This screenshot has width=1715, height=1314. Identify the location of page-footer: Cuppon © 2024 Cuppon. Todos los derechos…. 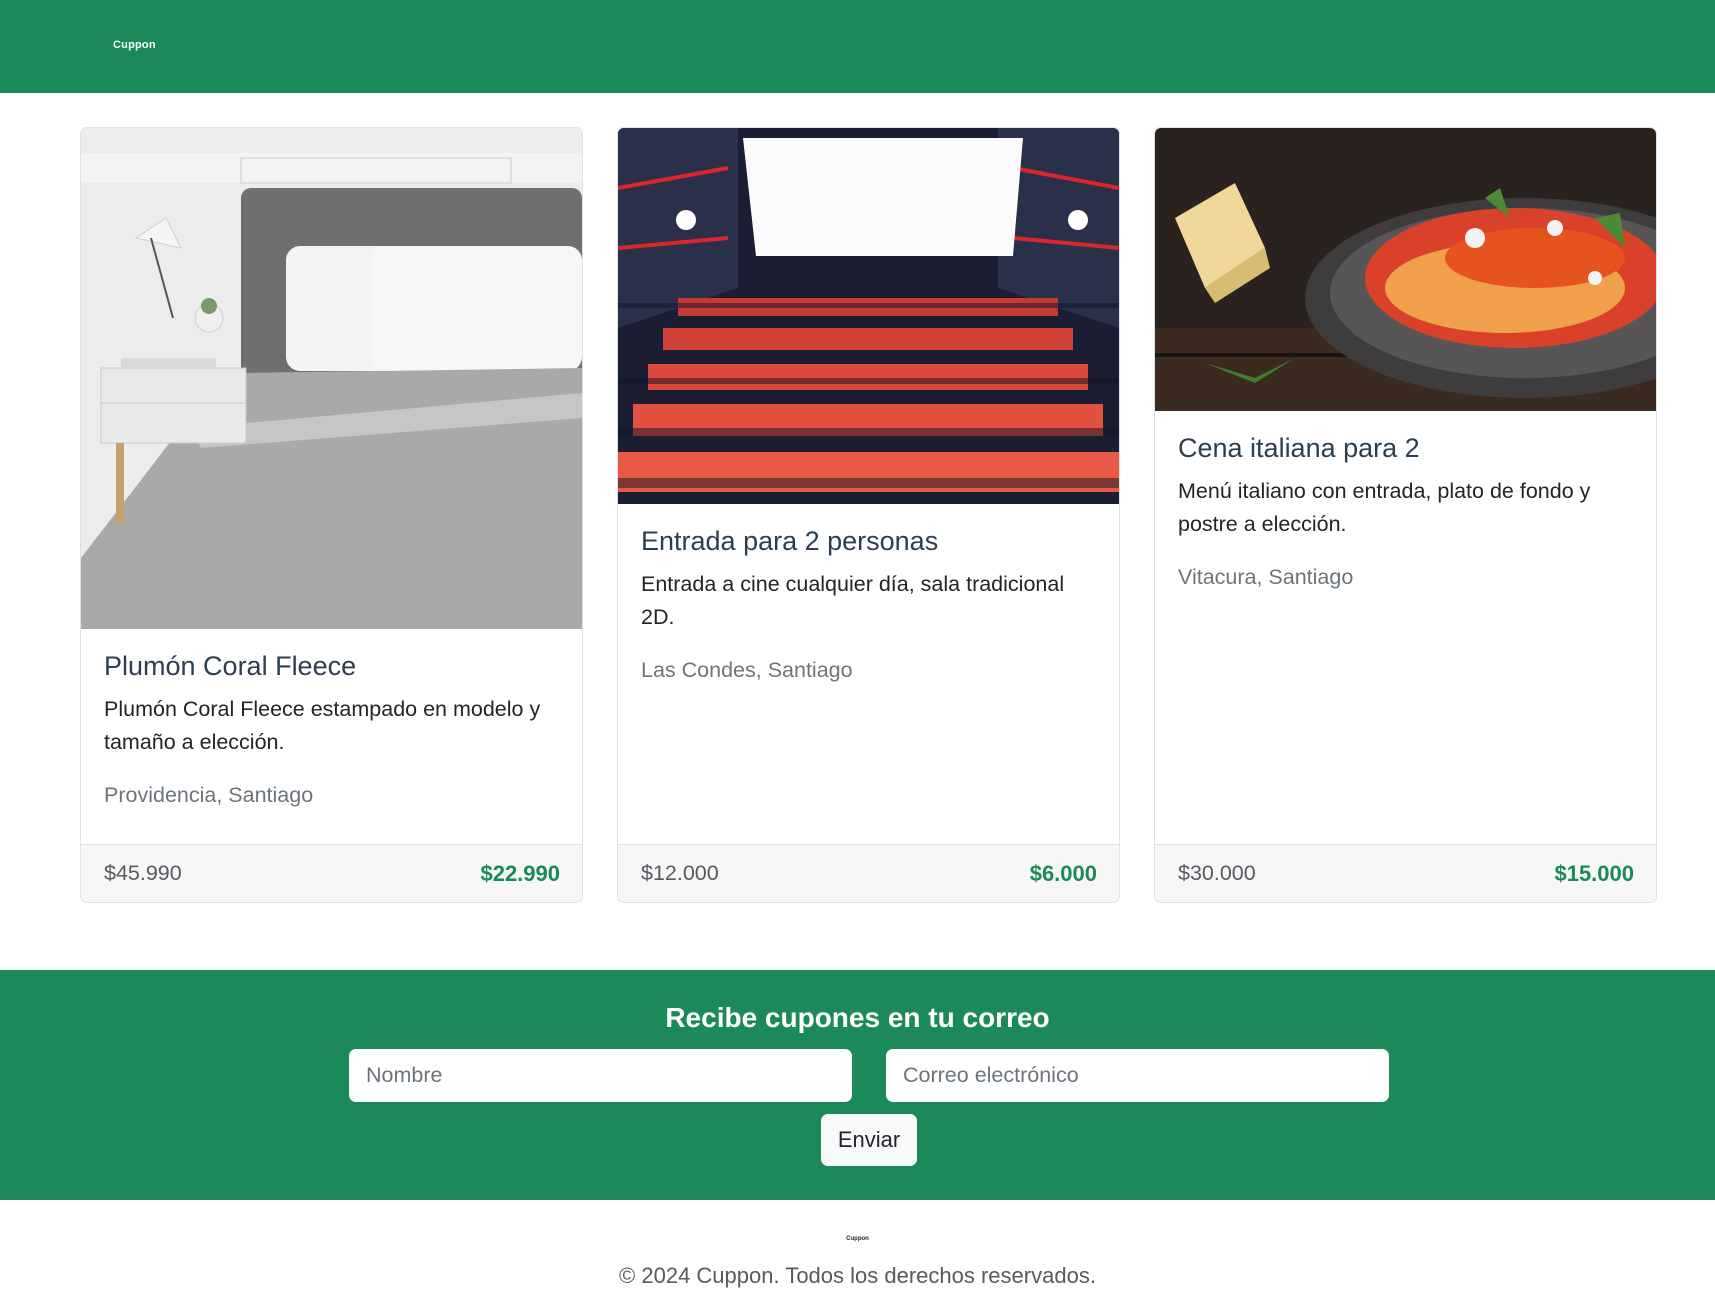
(857, 1257).